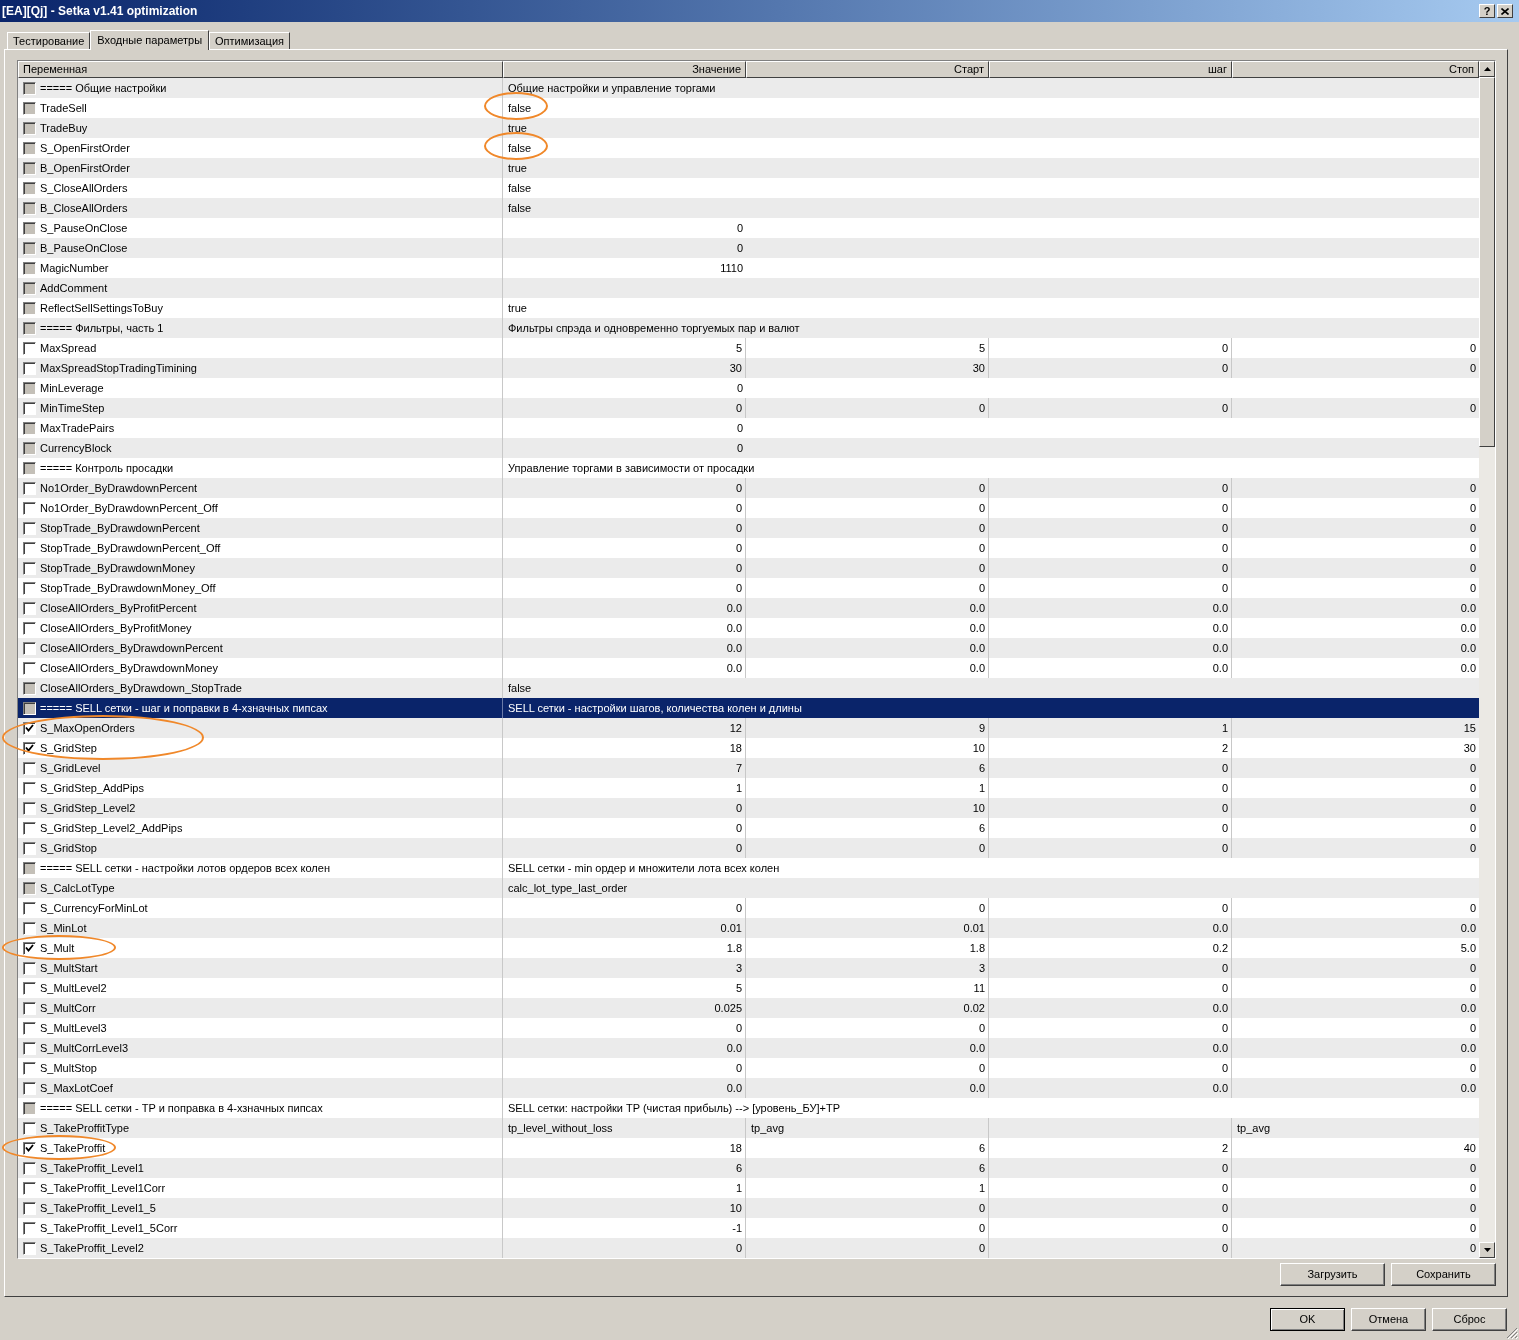 The width and height of the screenshot is (1519, 1340). What do you see at coordinates (1487, 69) in the screenshot?
I see `scroll-up-button` at bounding box center [1487, 69].